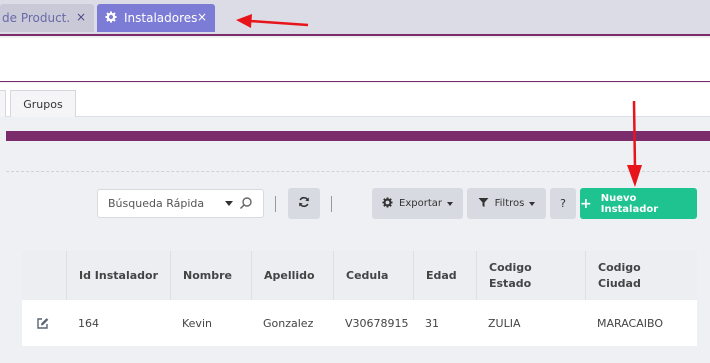 The height and width of the screenshot is (363, 710). Describe the element at coordinates (619, 275) in the screenshot. I see `column-header-text: Codigo Ciudad` at that location.